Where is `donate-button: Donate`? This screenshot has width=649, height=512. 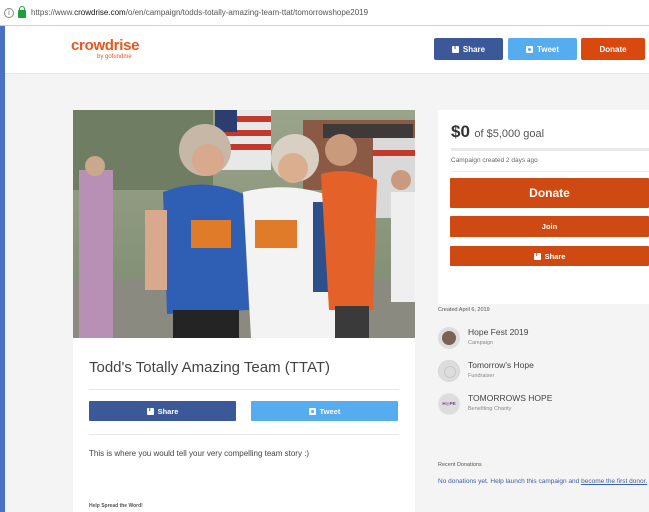
donate-button: Donate is located at coordinates (549, 193).